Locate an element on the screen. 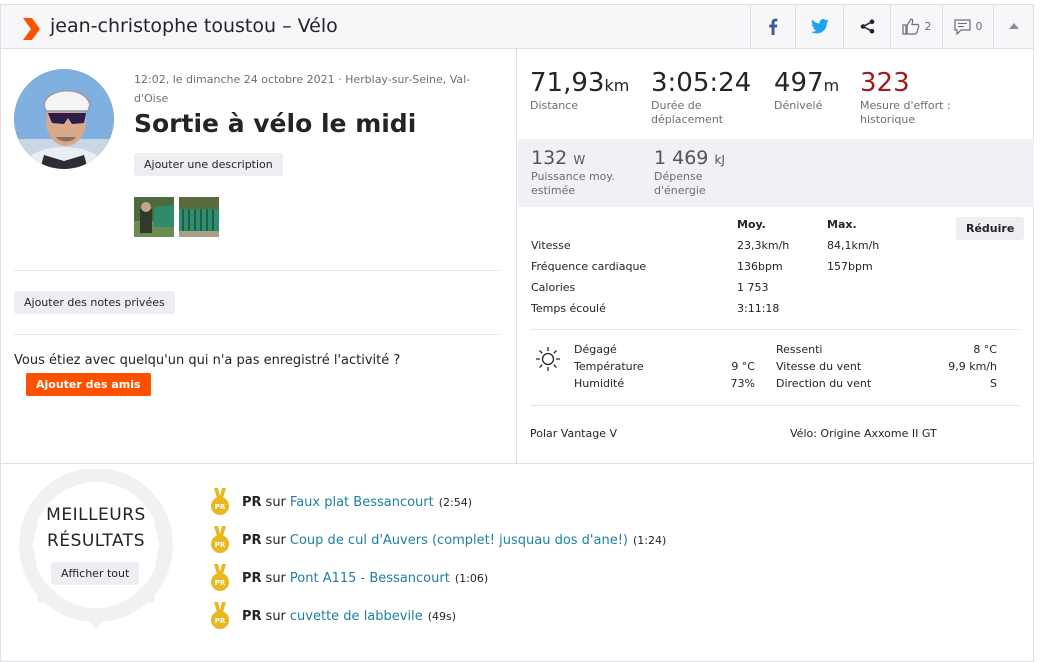 The image size is (1045, 662). activity-title: Sortie à vélo le midi is located at coordinates (275, 123).